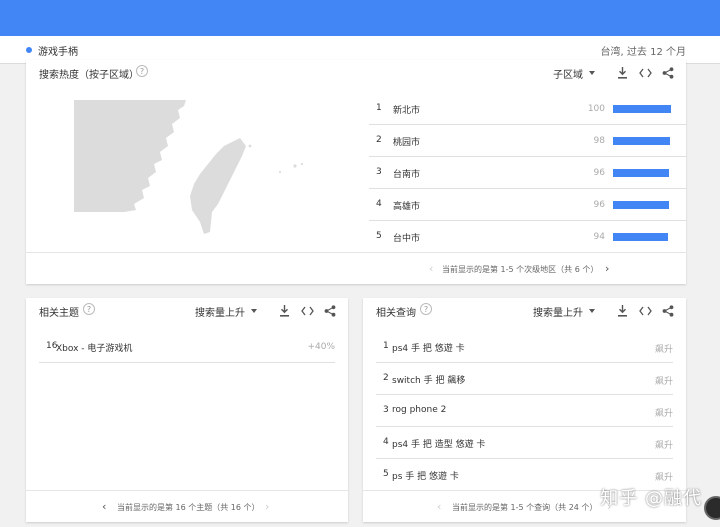  What do you see at coordinates (187, 311) in the screenshot?
I see `card-header: 相关主题 ? 搜索量上升` at bounding box center [187, 311].